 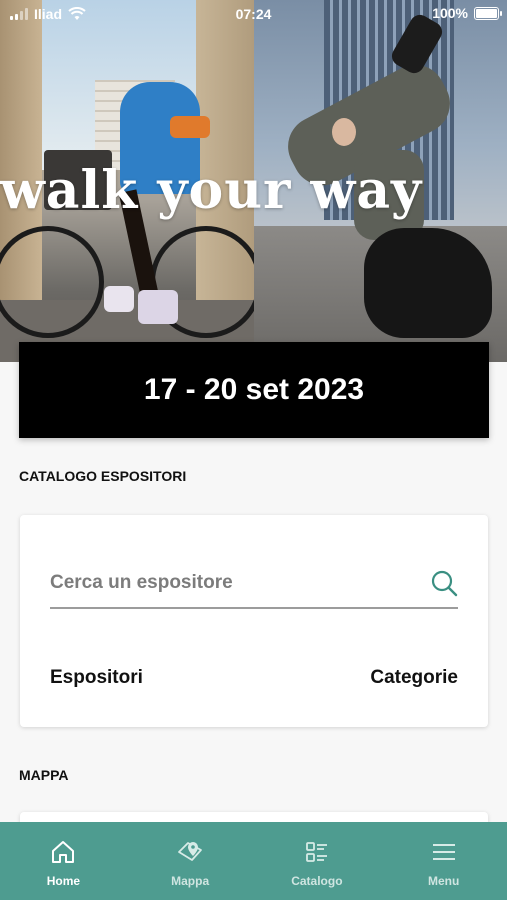 What do you see at coordinates (44, 775) in the screenshot?
I see `map-section-title: MAPPA` at bounding box center [44, 775].